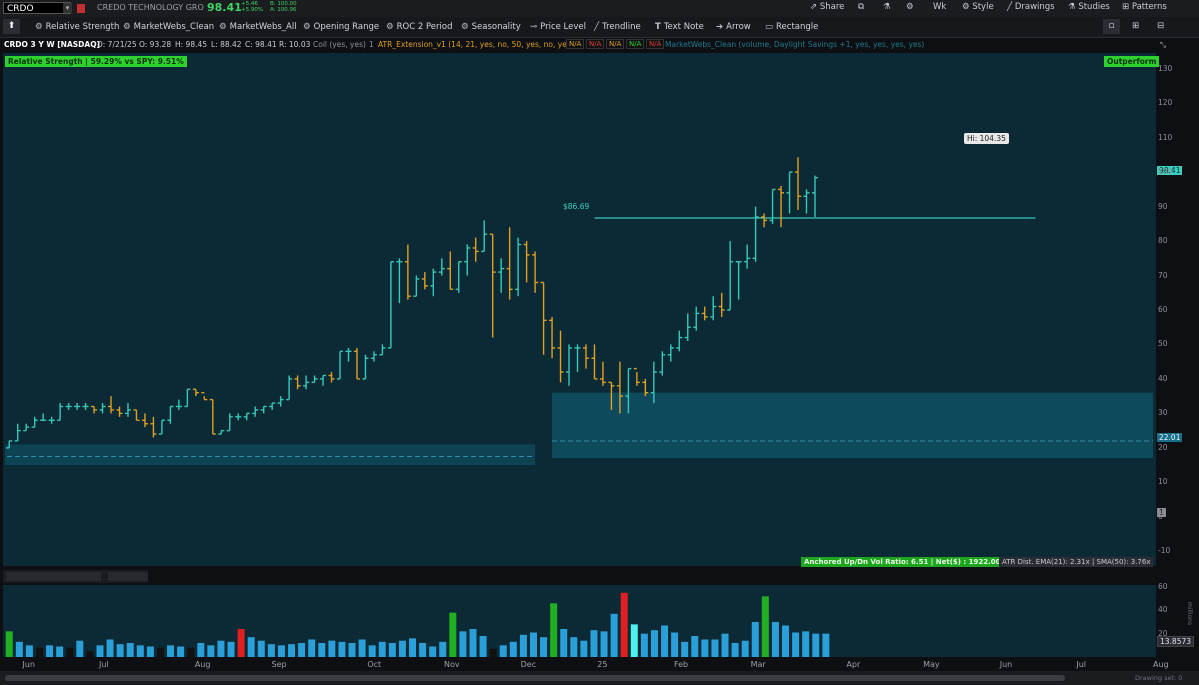 The image size is (1199, 685). What do you see at coordinates (258, 27) in the screenshot?
I see `tool-marketwebs-all: ⚙ MarketWebs_All` at bounding box center [258, 27].